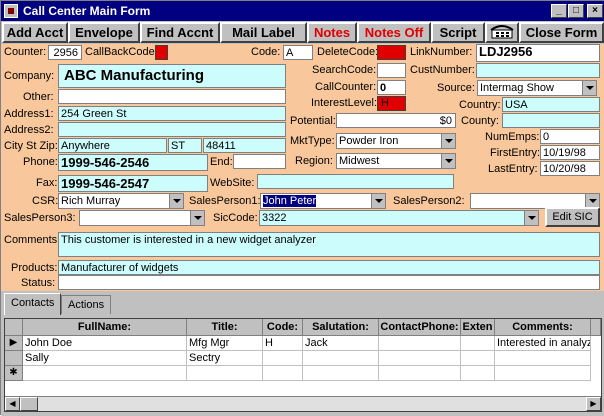 The height and width of the screenshot is (416, 604). Describe the element at coordinates (559, 11) in the screenshot. I see `minimize-icon: _` at that location.